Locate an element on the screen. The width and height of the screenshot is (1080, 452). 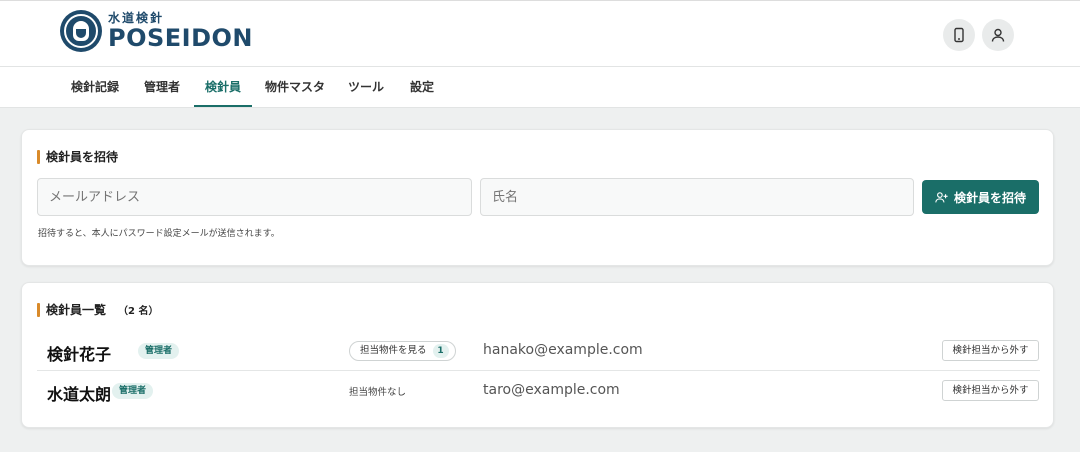
brand-subtitle: 水道検針 is located at coordinates (136, 18).